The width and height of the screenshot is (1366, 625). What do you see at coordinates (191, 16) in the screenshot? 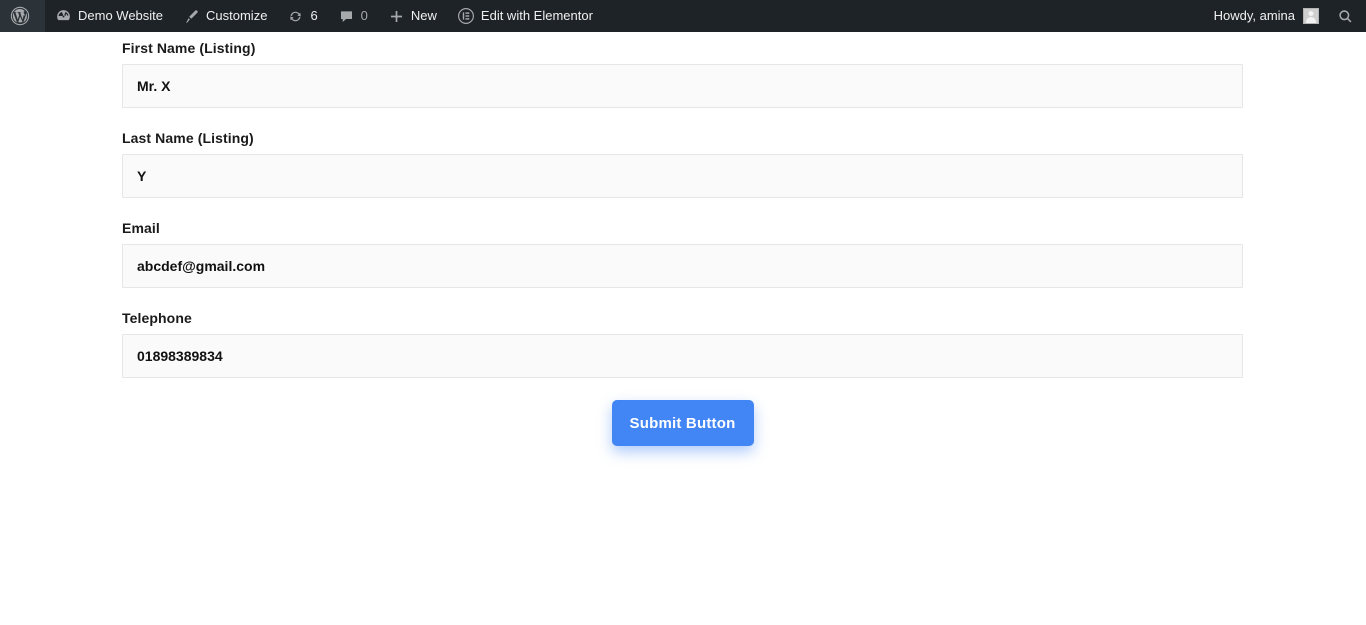
I see `paintbrush-icon` at bounding box center [191, 16].